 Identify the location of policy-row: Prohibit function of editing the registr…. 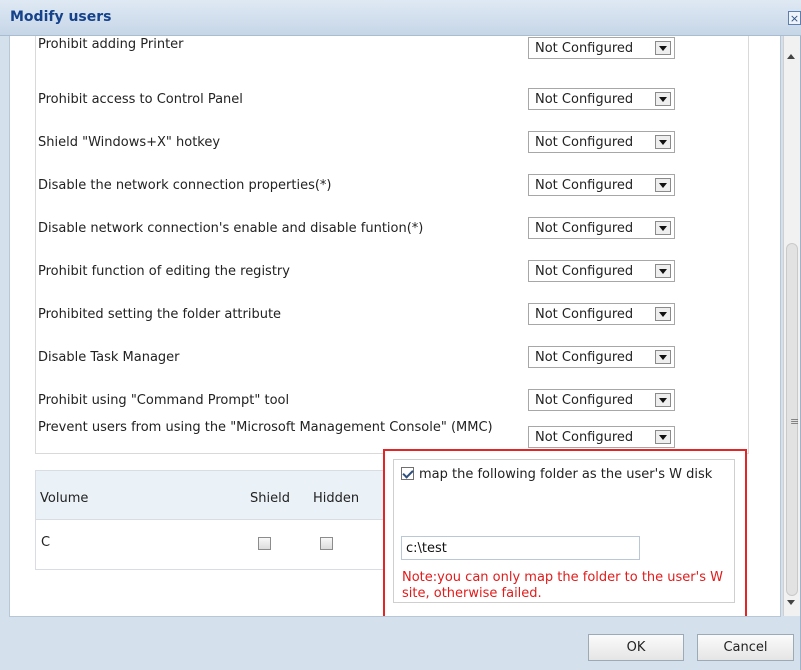
(393, 277).